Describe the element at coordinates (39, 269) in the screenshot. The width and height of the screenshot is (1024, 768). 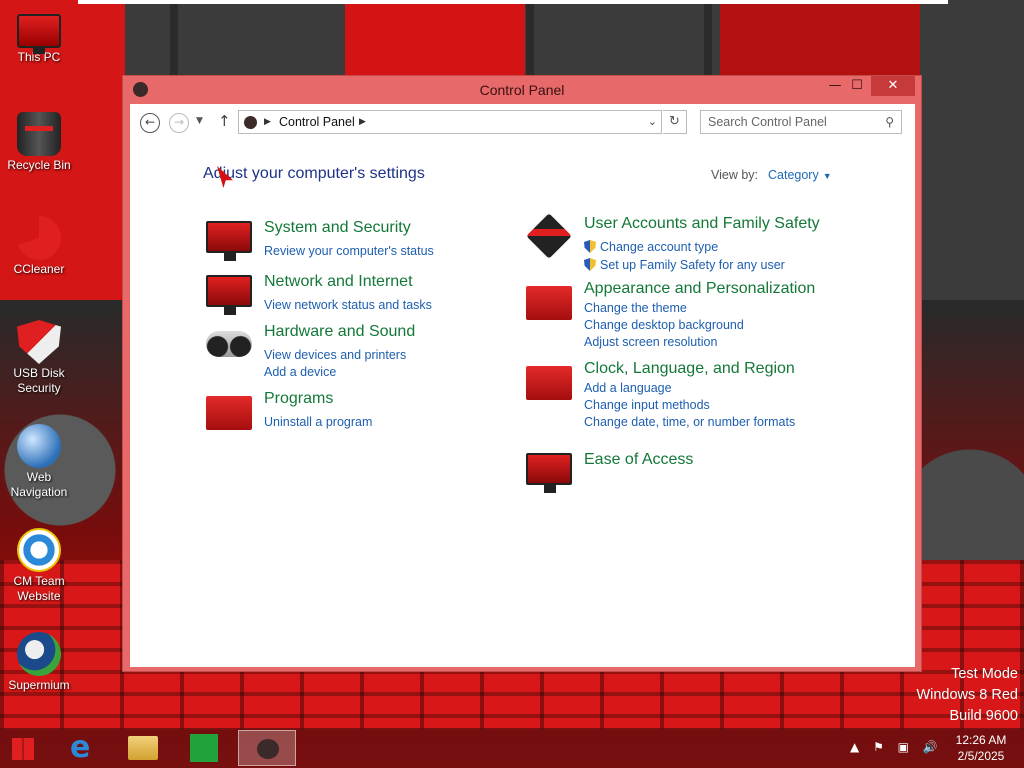
I see `desktop-icon-label: CCleaner` at that location.